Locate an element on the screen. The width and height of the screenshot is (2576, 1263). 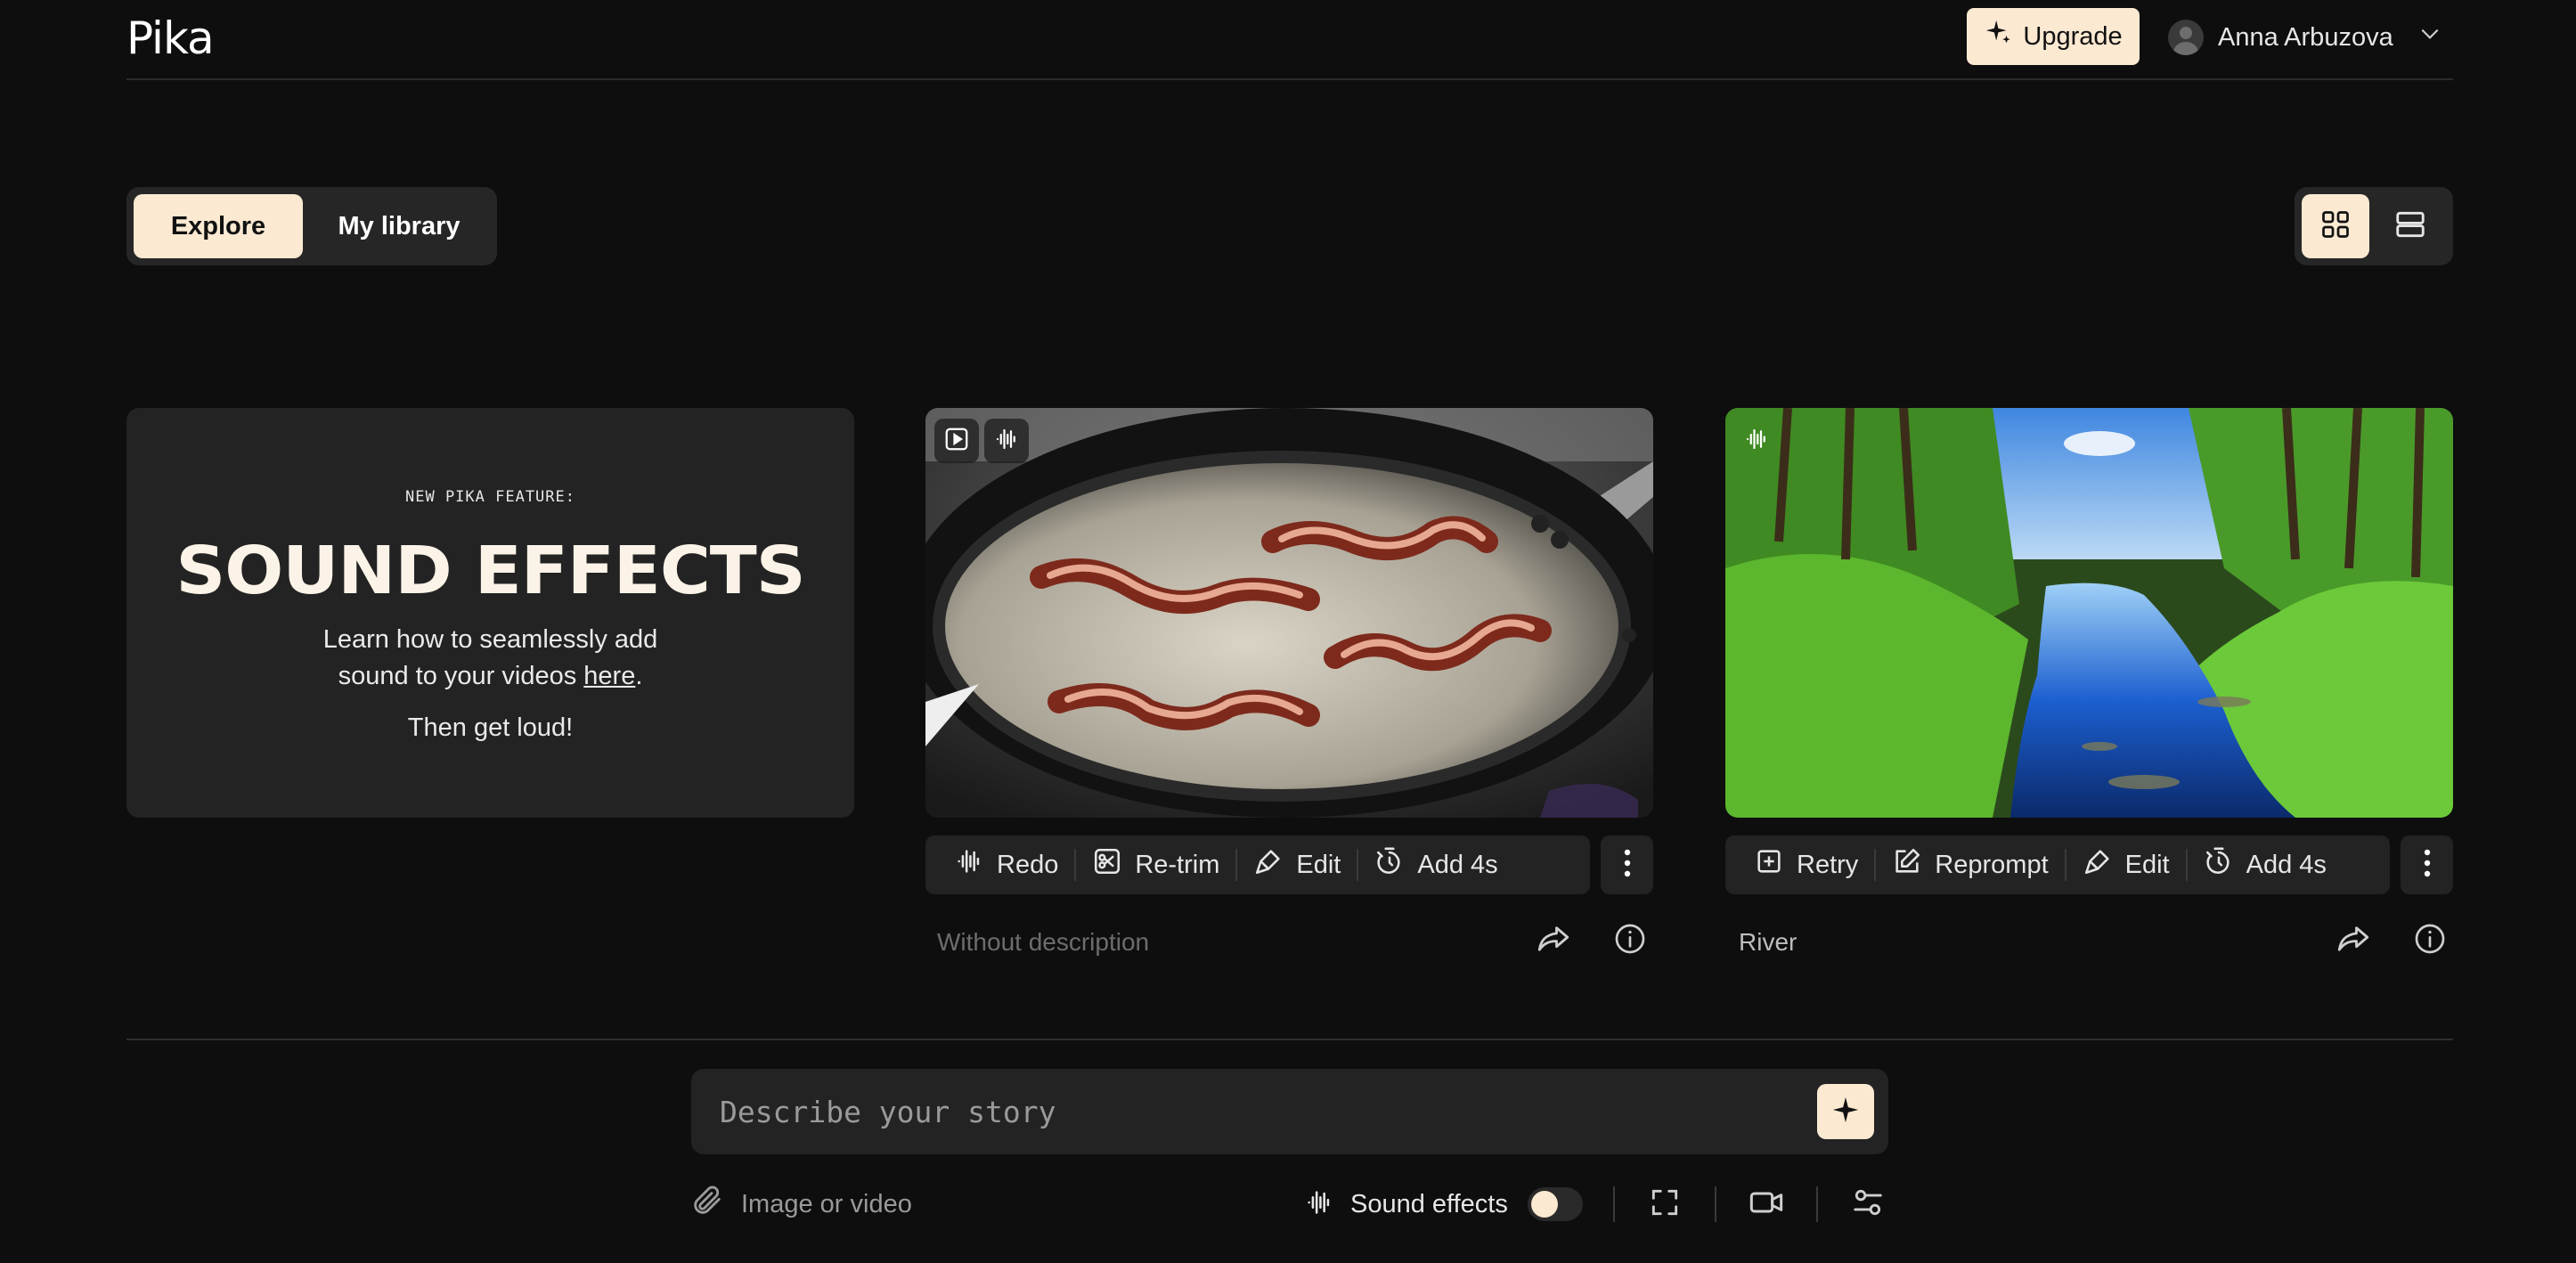
retrim-label: Re-trim is located at coordinates (1178, 864).